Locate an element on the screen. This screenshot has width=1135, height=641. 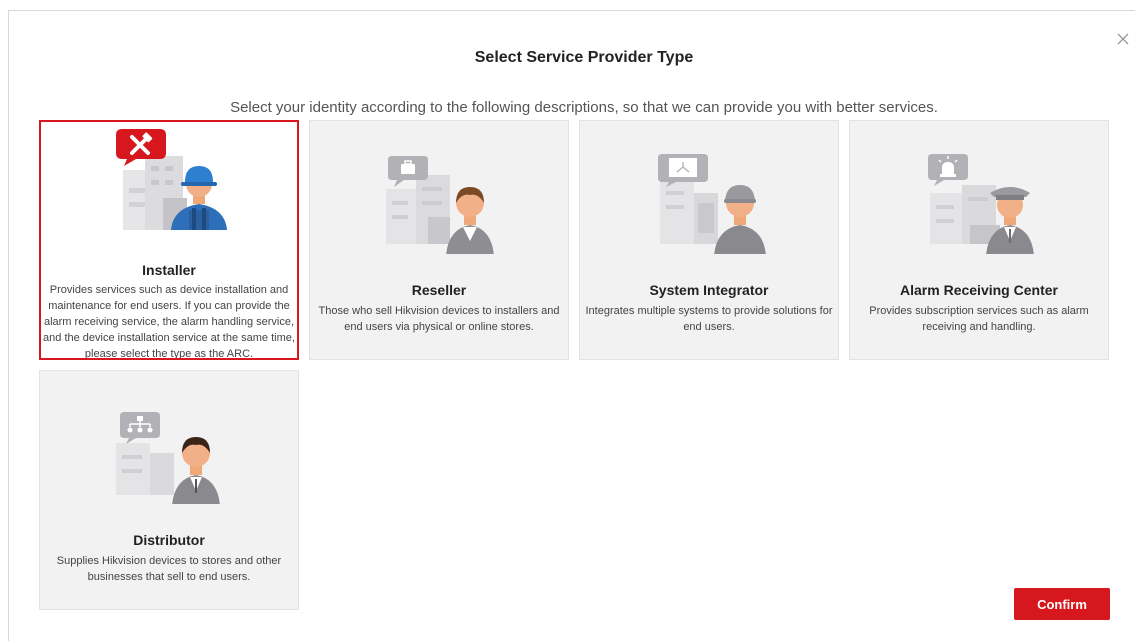
alarm-receiving-center-illustration is located at coordinates (982, 219).